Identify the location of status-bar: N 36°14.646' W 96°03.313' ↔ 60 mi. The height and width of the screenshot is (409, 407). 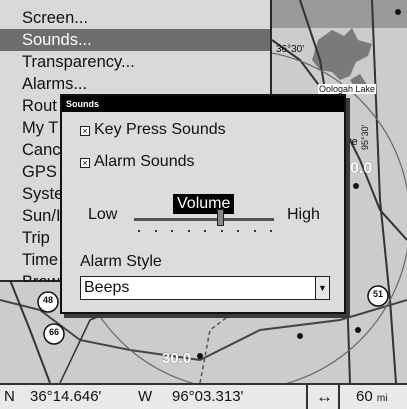
(203, 396).